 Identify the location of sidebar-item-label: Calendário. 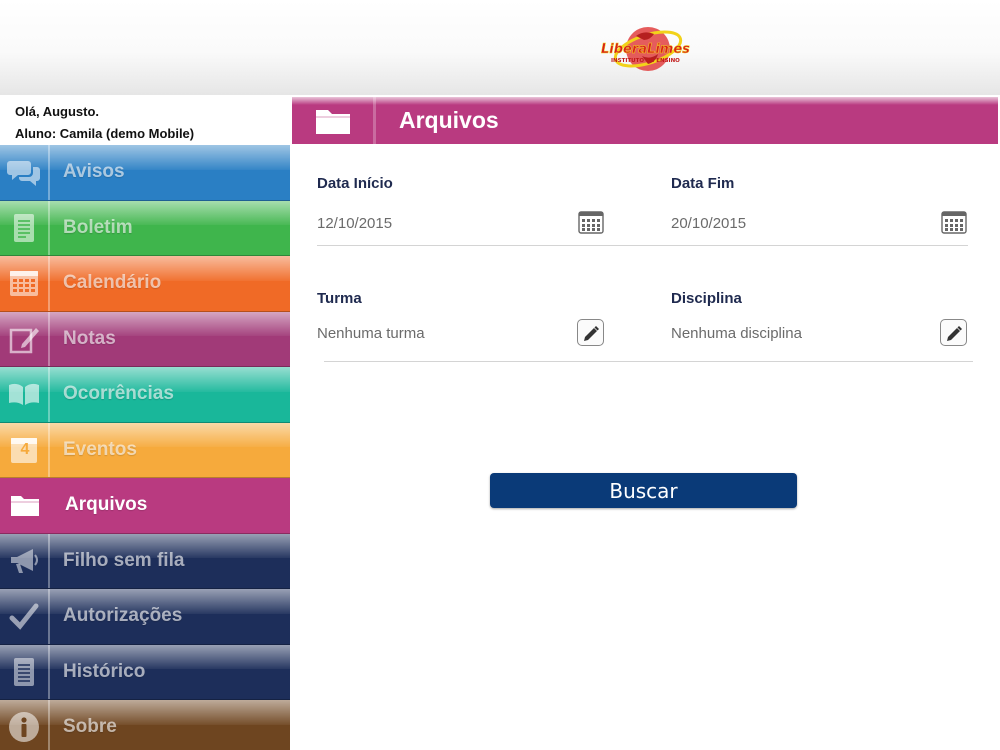
(112, 283).